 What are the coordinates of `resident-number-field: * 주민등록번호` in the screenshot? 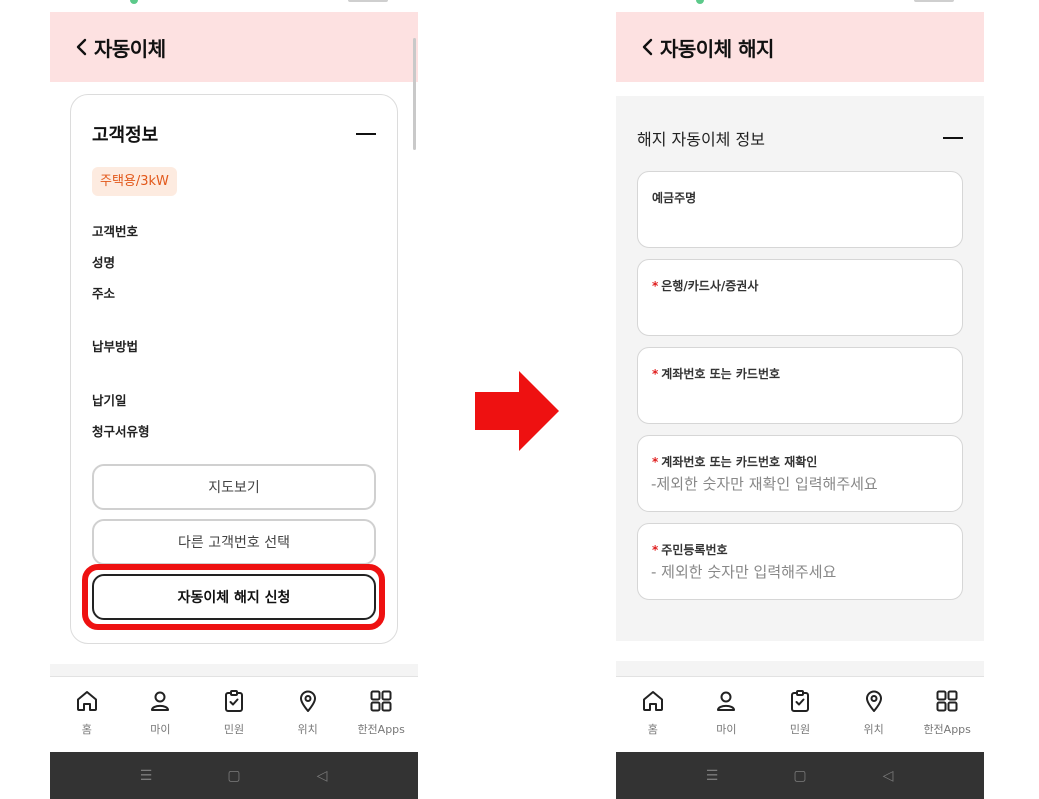 It's located at (800, 561).